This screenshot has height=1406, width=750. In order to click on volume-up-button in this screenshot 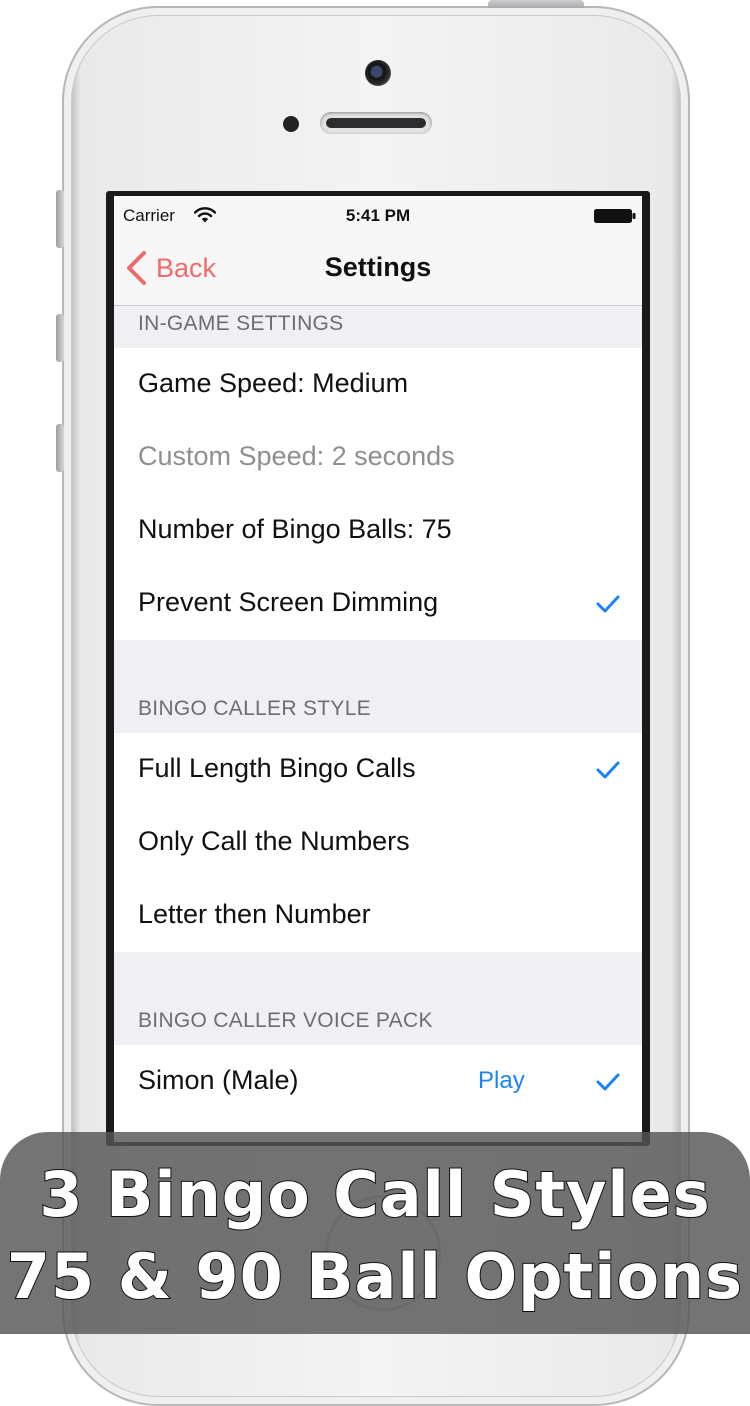, I will do `click(60, 338)`.